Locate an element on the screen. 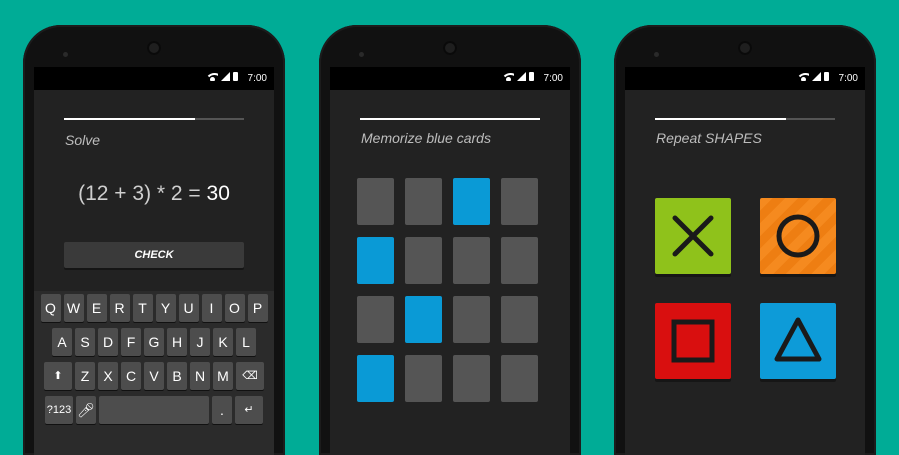 The image size is (899, 455). circle-icon is located at coordinates (798, 236).